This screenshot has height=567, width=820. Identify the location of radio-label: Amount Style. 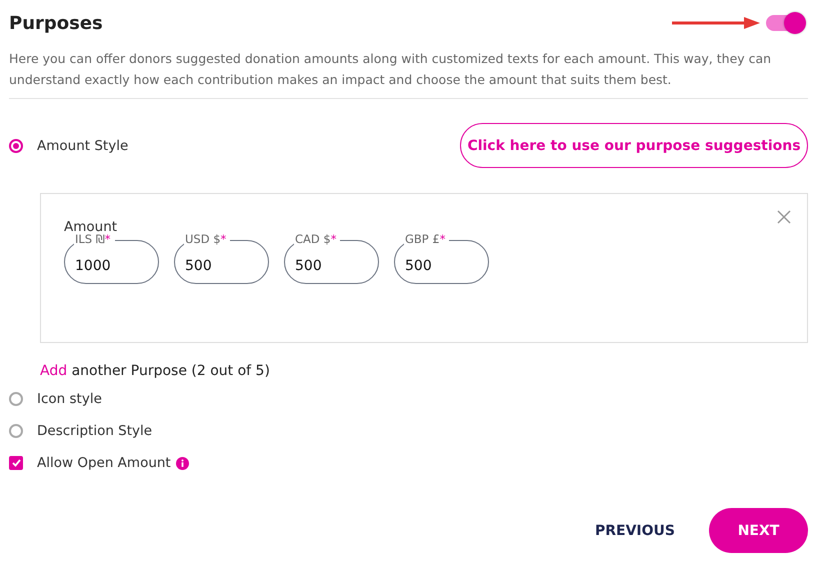
(82, 146).